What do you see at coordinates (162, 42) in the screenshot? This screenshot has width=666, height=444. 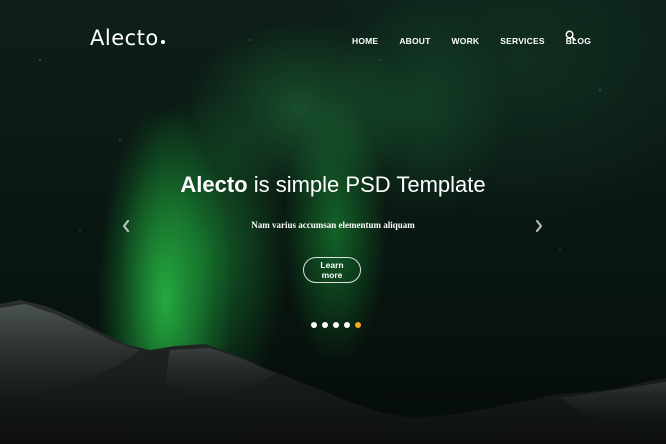 I see `logo-dot-icon` at bounding box center [162, 42].